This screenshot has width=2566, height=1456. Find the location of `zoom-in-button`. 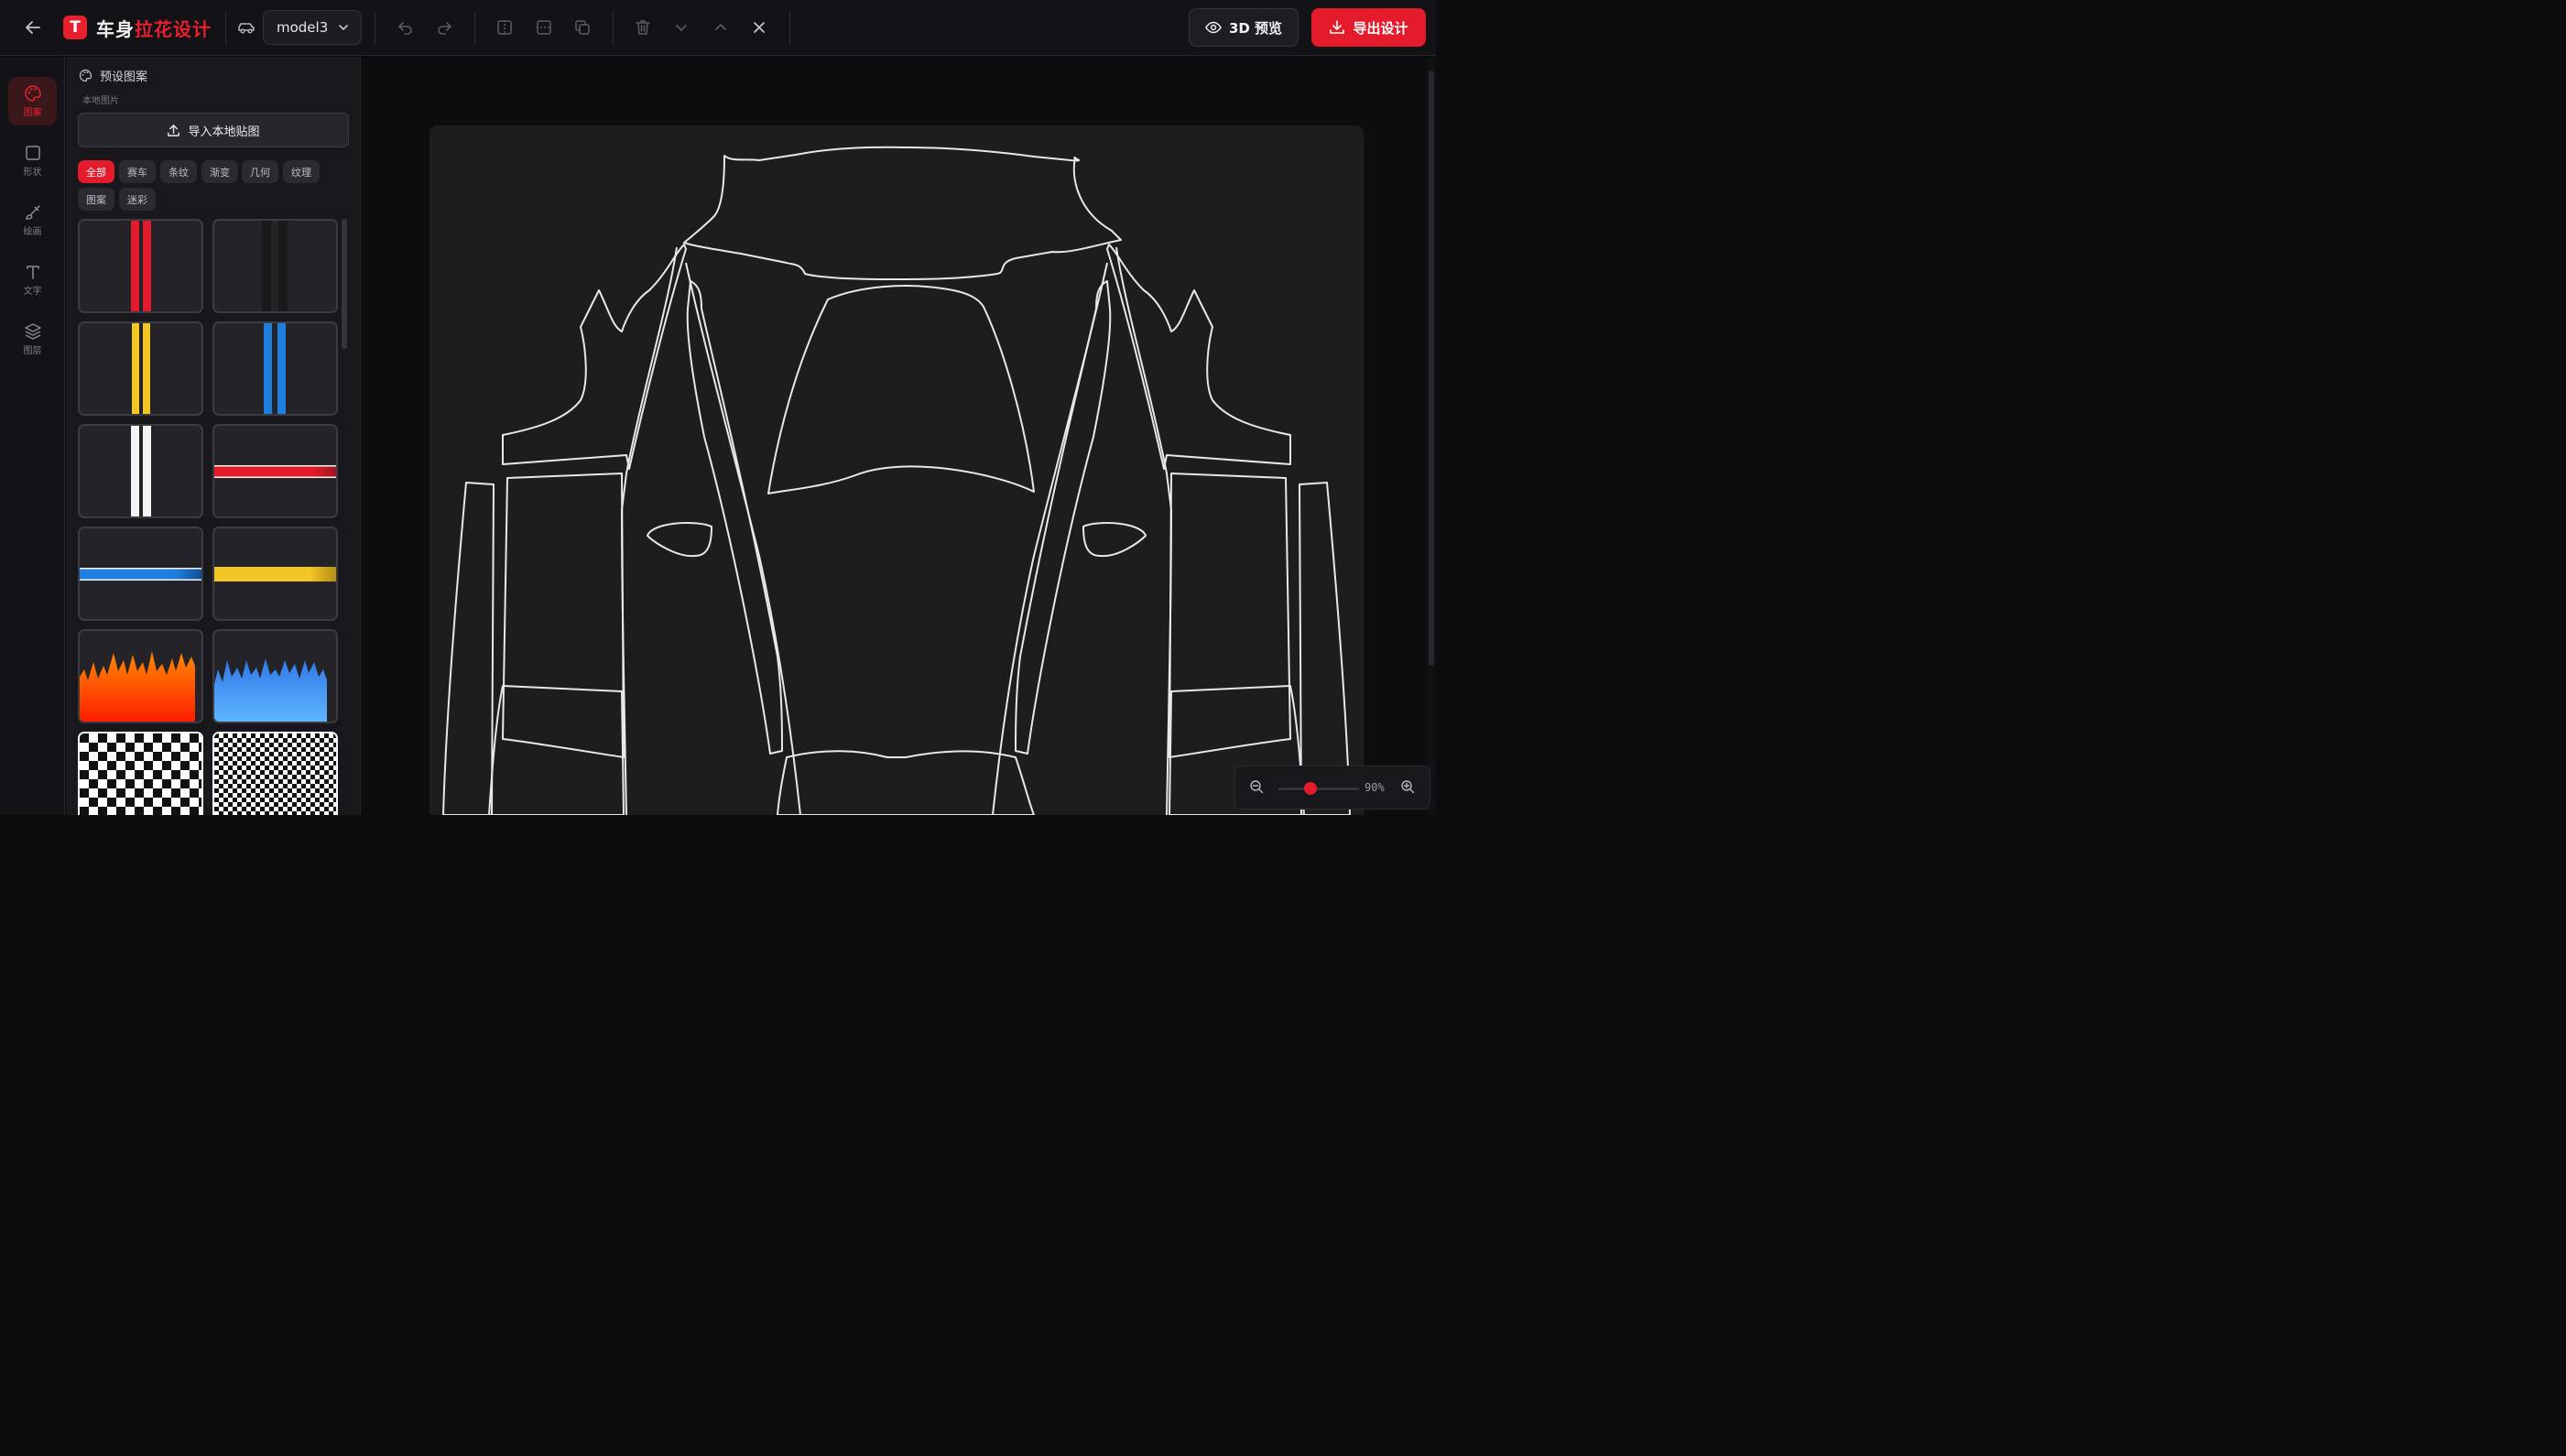

zoom-in-button is located at coordinates (1409, 788).